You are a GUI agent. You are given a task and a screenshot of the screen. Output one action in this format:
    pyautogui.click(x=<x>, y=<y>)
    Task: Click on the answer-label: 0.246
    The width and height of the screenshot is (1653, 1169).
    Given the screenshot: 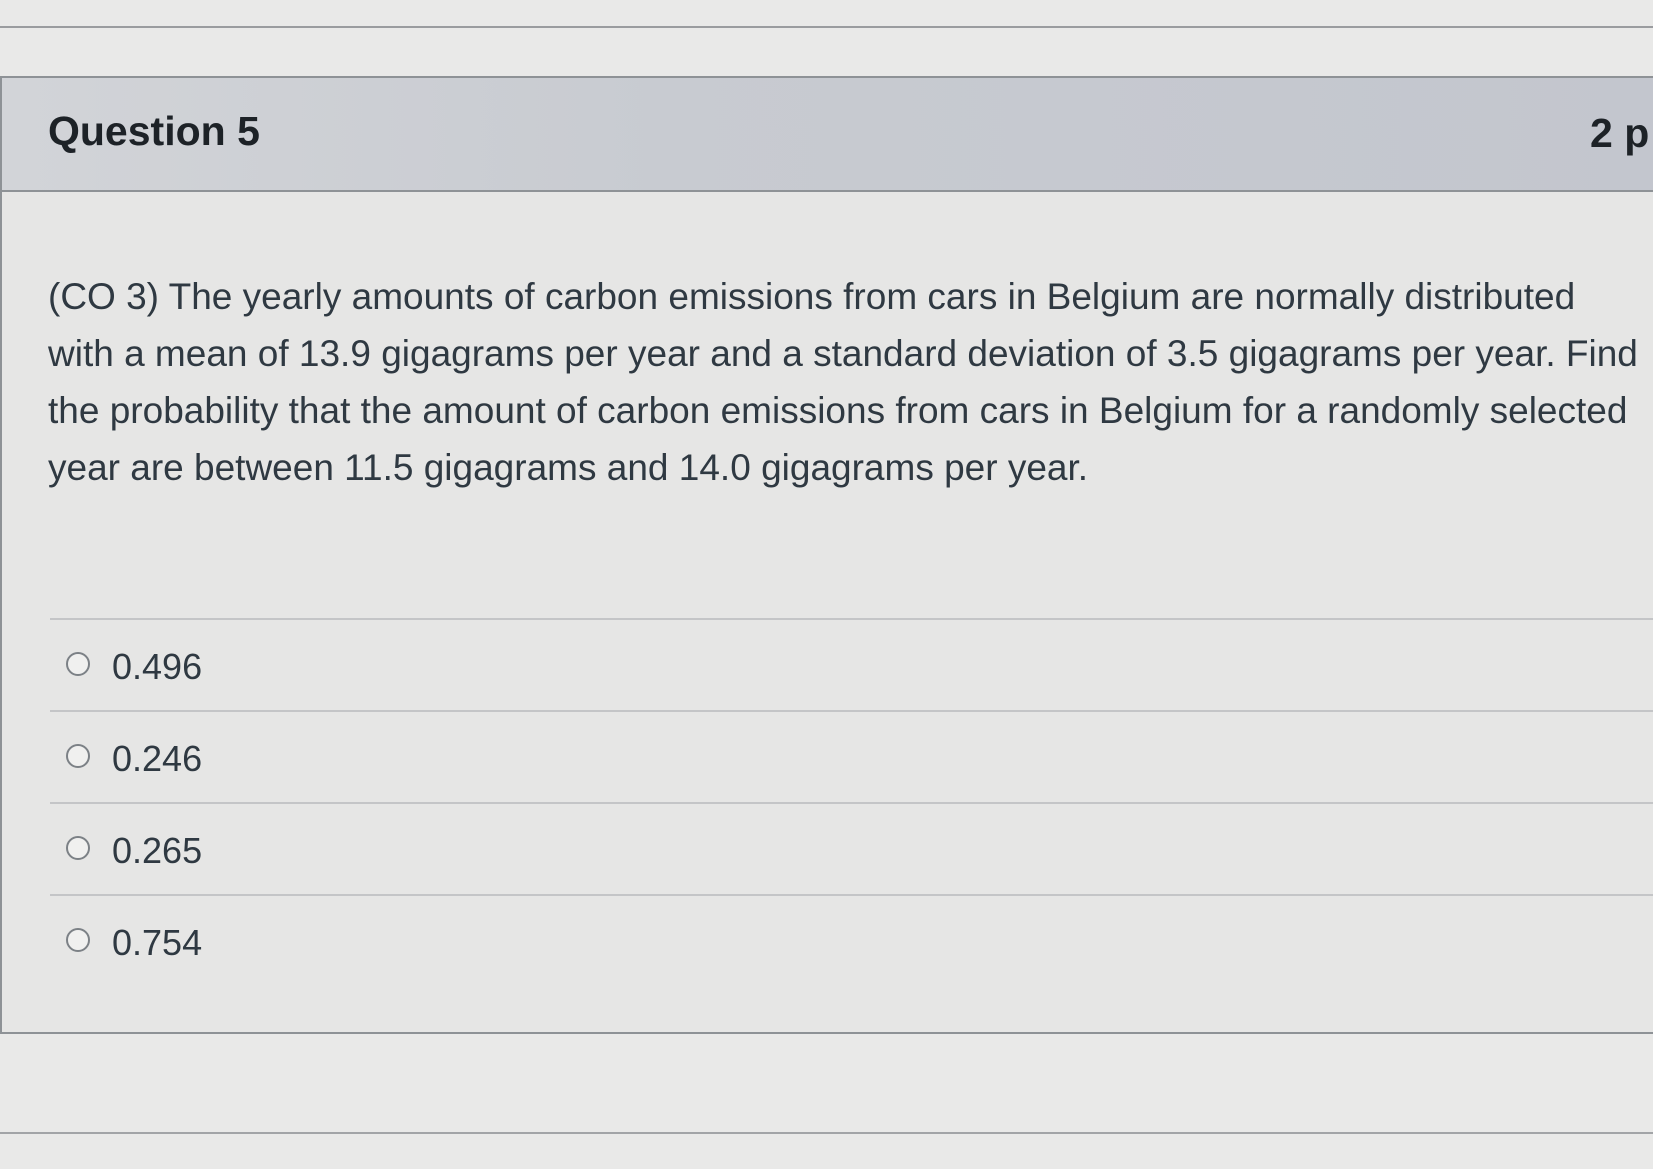 What is the action you would take?
    pyautogui.click(x=157, y=759)
    